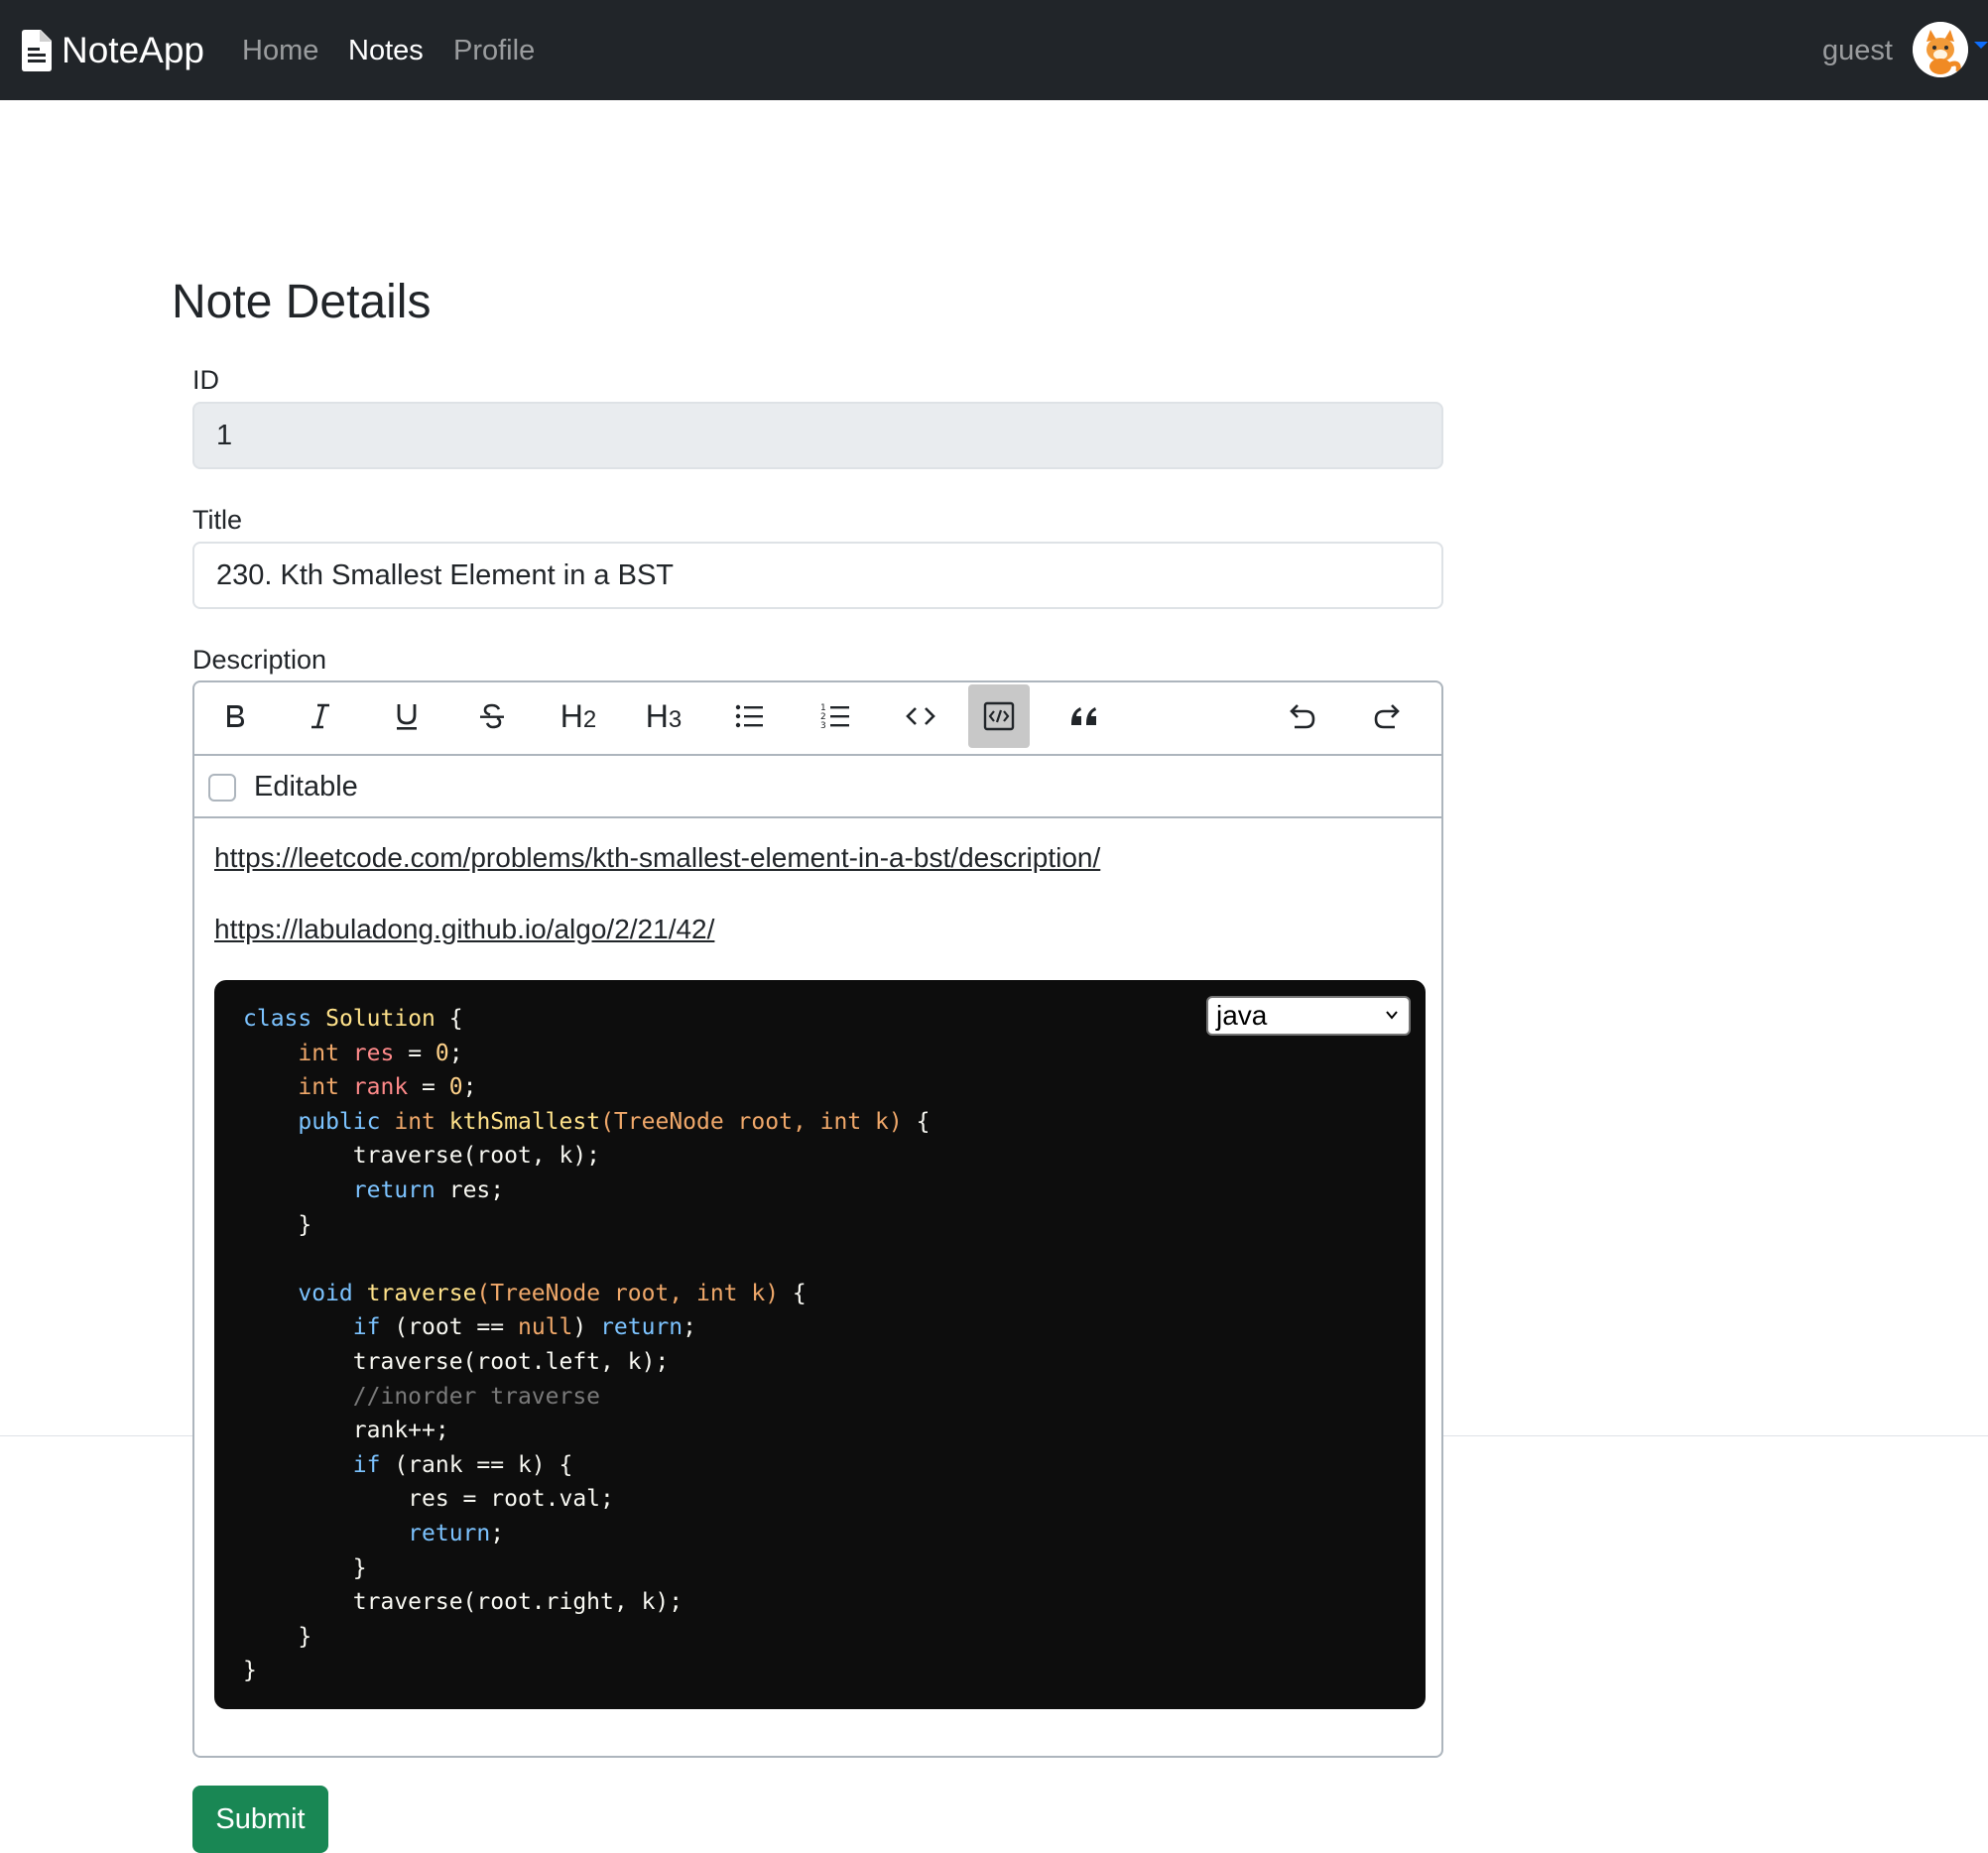 The image size is (1988, 1853). What do you see at coordinates (260, 1820) in the screenshot?
I see `submit-button: Submit` at bounding box center [260, 1820].